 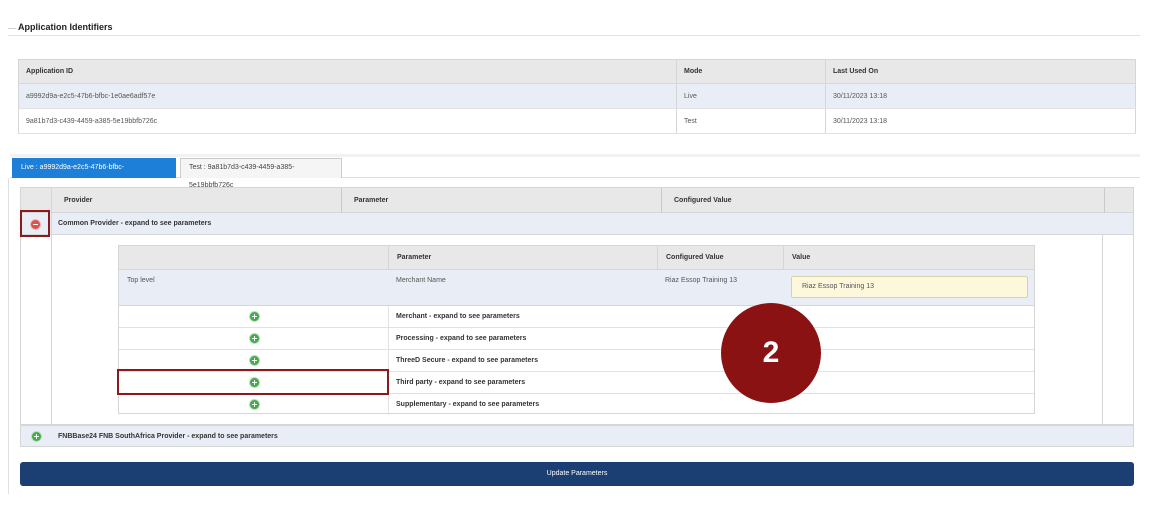 I want to click on merchant-name-input: Riaz Essop Training 13, so click(x=909, y=287).